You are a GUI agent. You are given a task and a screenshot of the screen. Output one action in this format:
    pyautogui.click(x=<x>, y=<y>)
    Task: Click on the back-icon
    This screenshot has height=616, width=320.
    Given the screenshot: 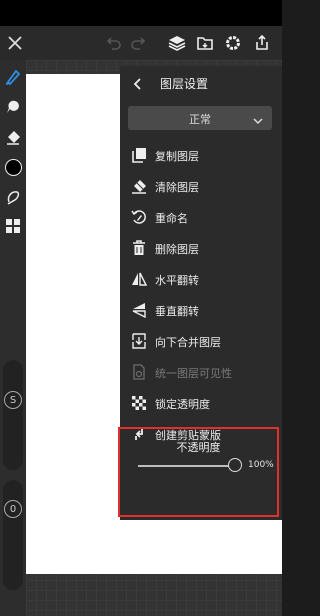 What is the action you would take?
    pyautogui.click(x=138, y=84)
    